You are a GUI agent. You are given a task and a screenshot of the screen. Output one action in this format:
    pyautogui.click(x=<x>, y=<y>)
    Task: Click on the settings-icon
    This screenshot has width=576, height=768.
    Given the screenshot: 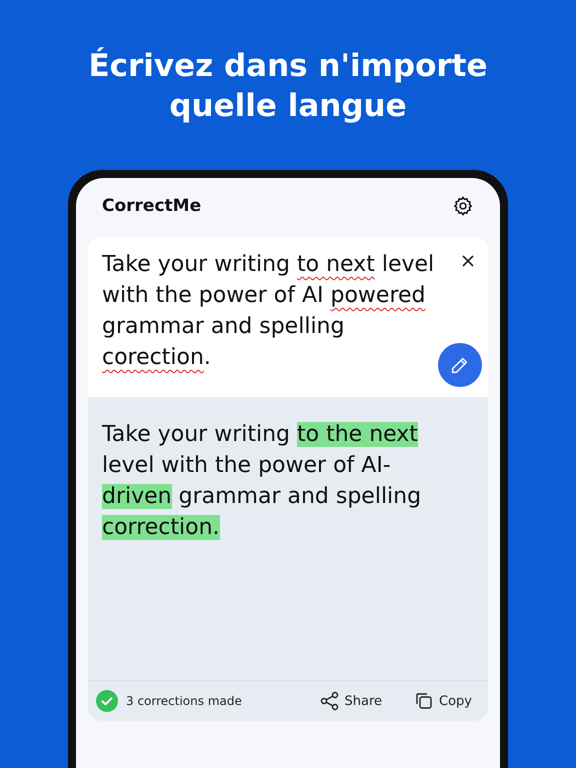 What is the action you would take?
    pyautogui.click(x=463, y=206)
    